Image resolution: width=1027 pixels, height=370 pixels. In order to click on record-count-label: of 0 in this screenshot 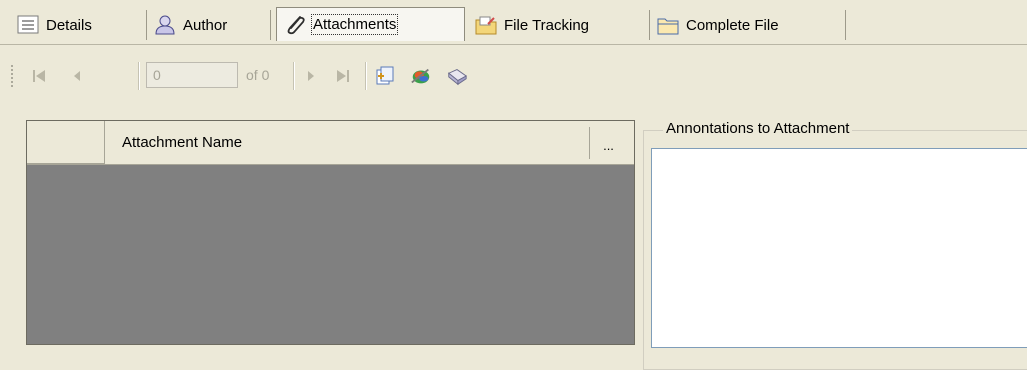, I will do `click(258, 75)`.